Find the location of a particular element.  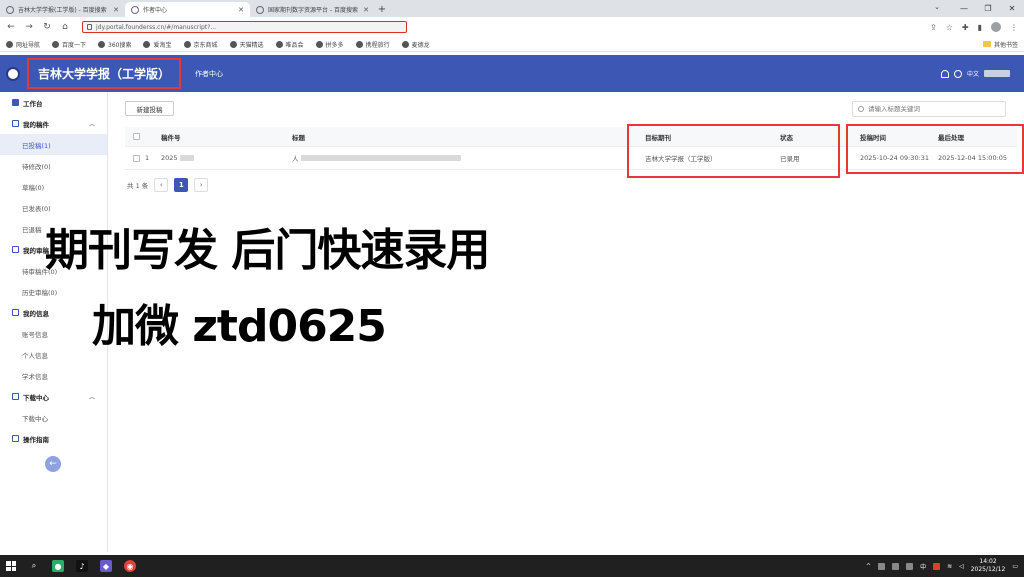

bookmark-item: 唯品会 is located at coordinates (289, 44).